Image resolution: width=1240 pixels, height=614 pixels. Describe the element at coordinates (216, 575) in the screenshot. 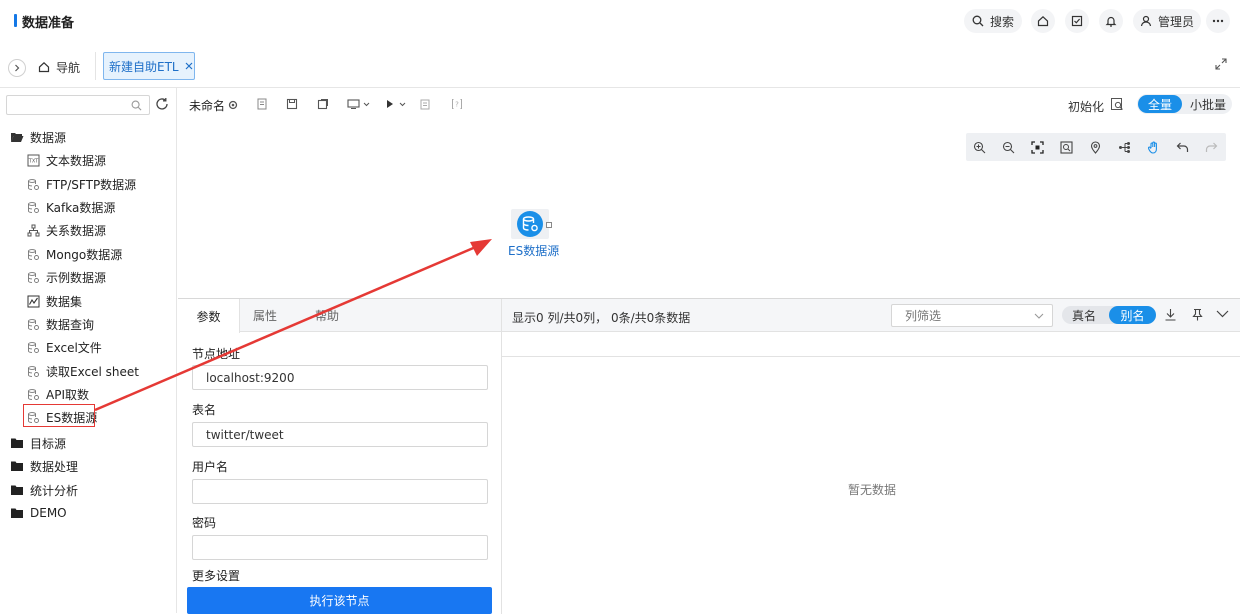

I see `more-settings-label: 更多设置` at that location.